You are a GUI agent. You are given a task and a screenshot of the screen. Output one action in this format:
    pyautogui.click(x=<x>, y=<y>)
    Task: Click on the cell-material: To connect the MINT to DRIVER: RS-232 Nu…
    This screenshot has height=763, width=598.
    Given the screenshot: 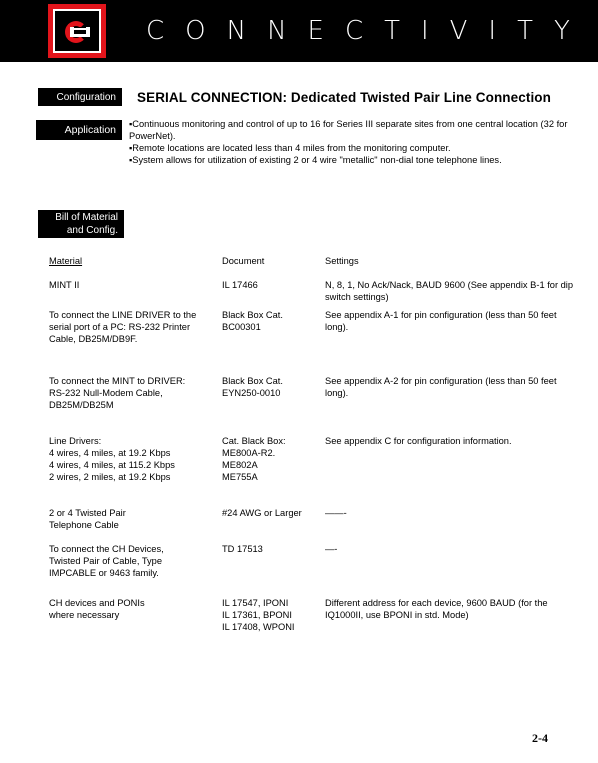 What is the action you would take?
    pyautogui.click(x=117, y=393)
    